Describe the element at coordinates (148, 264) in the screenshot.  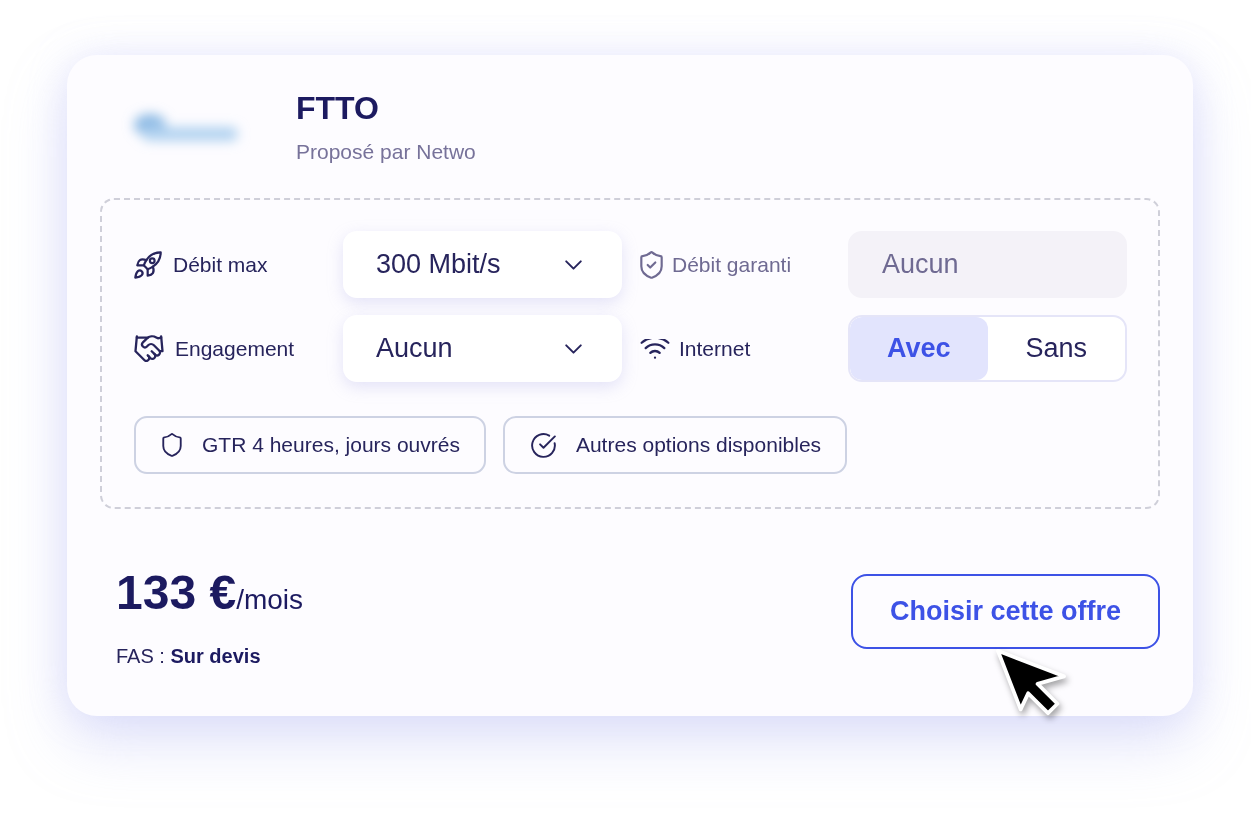
I see `rocket-icon` at that location.